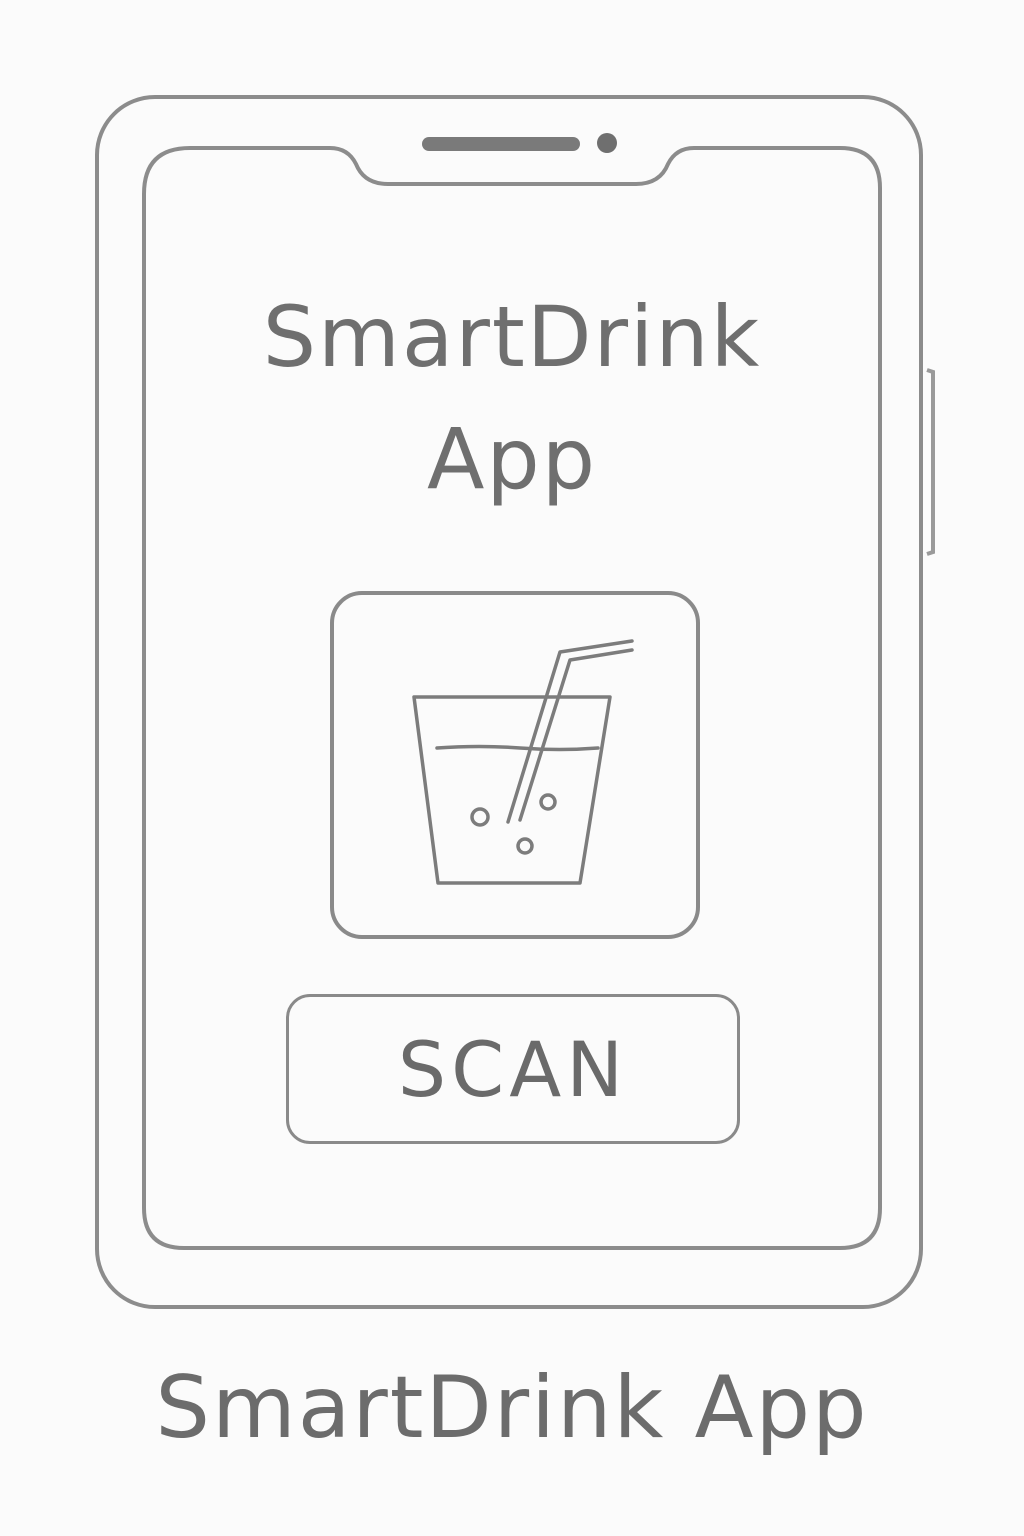 The image size is (1024, 1536). I want to click on front-camera, so click(607, 143).